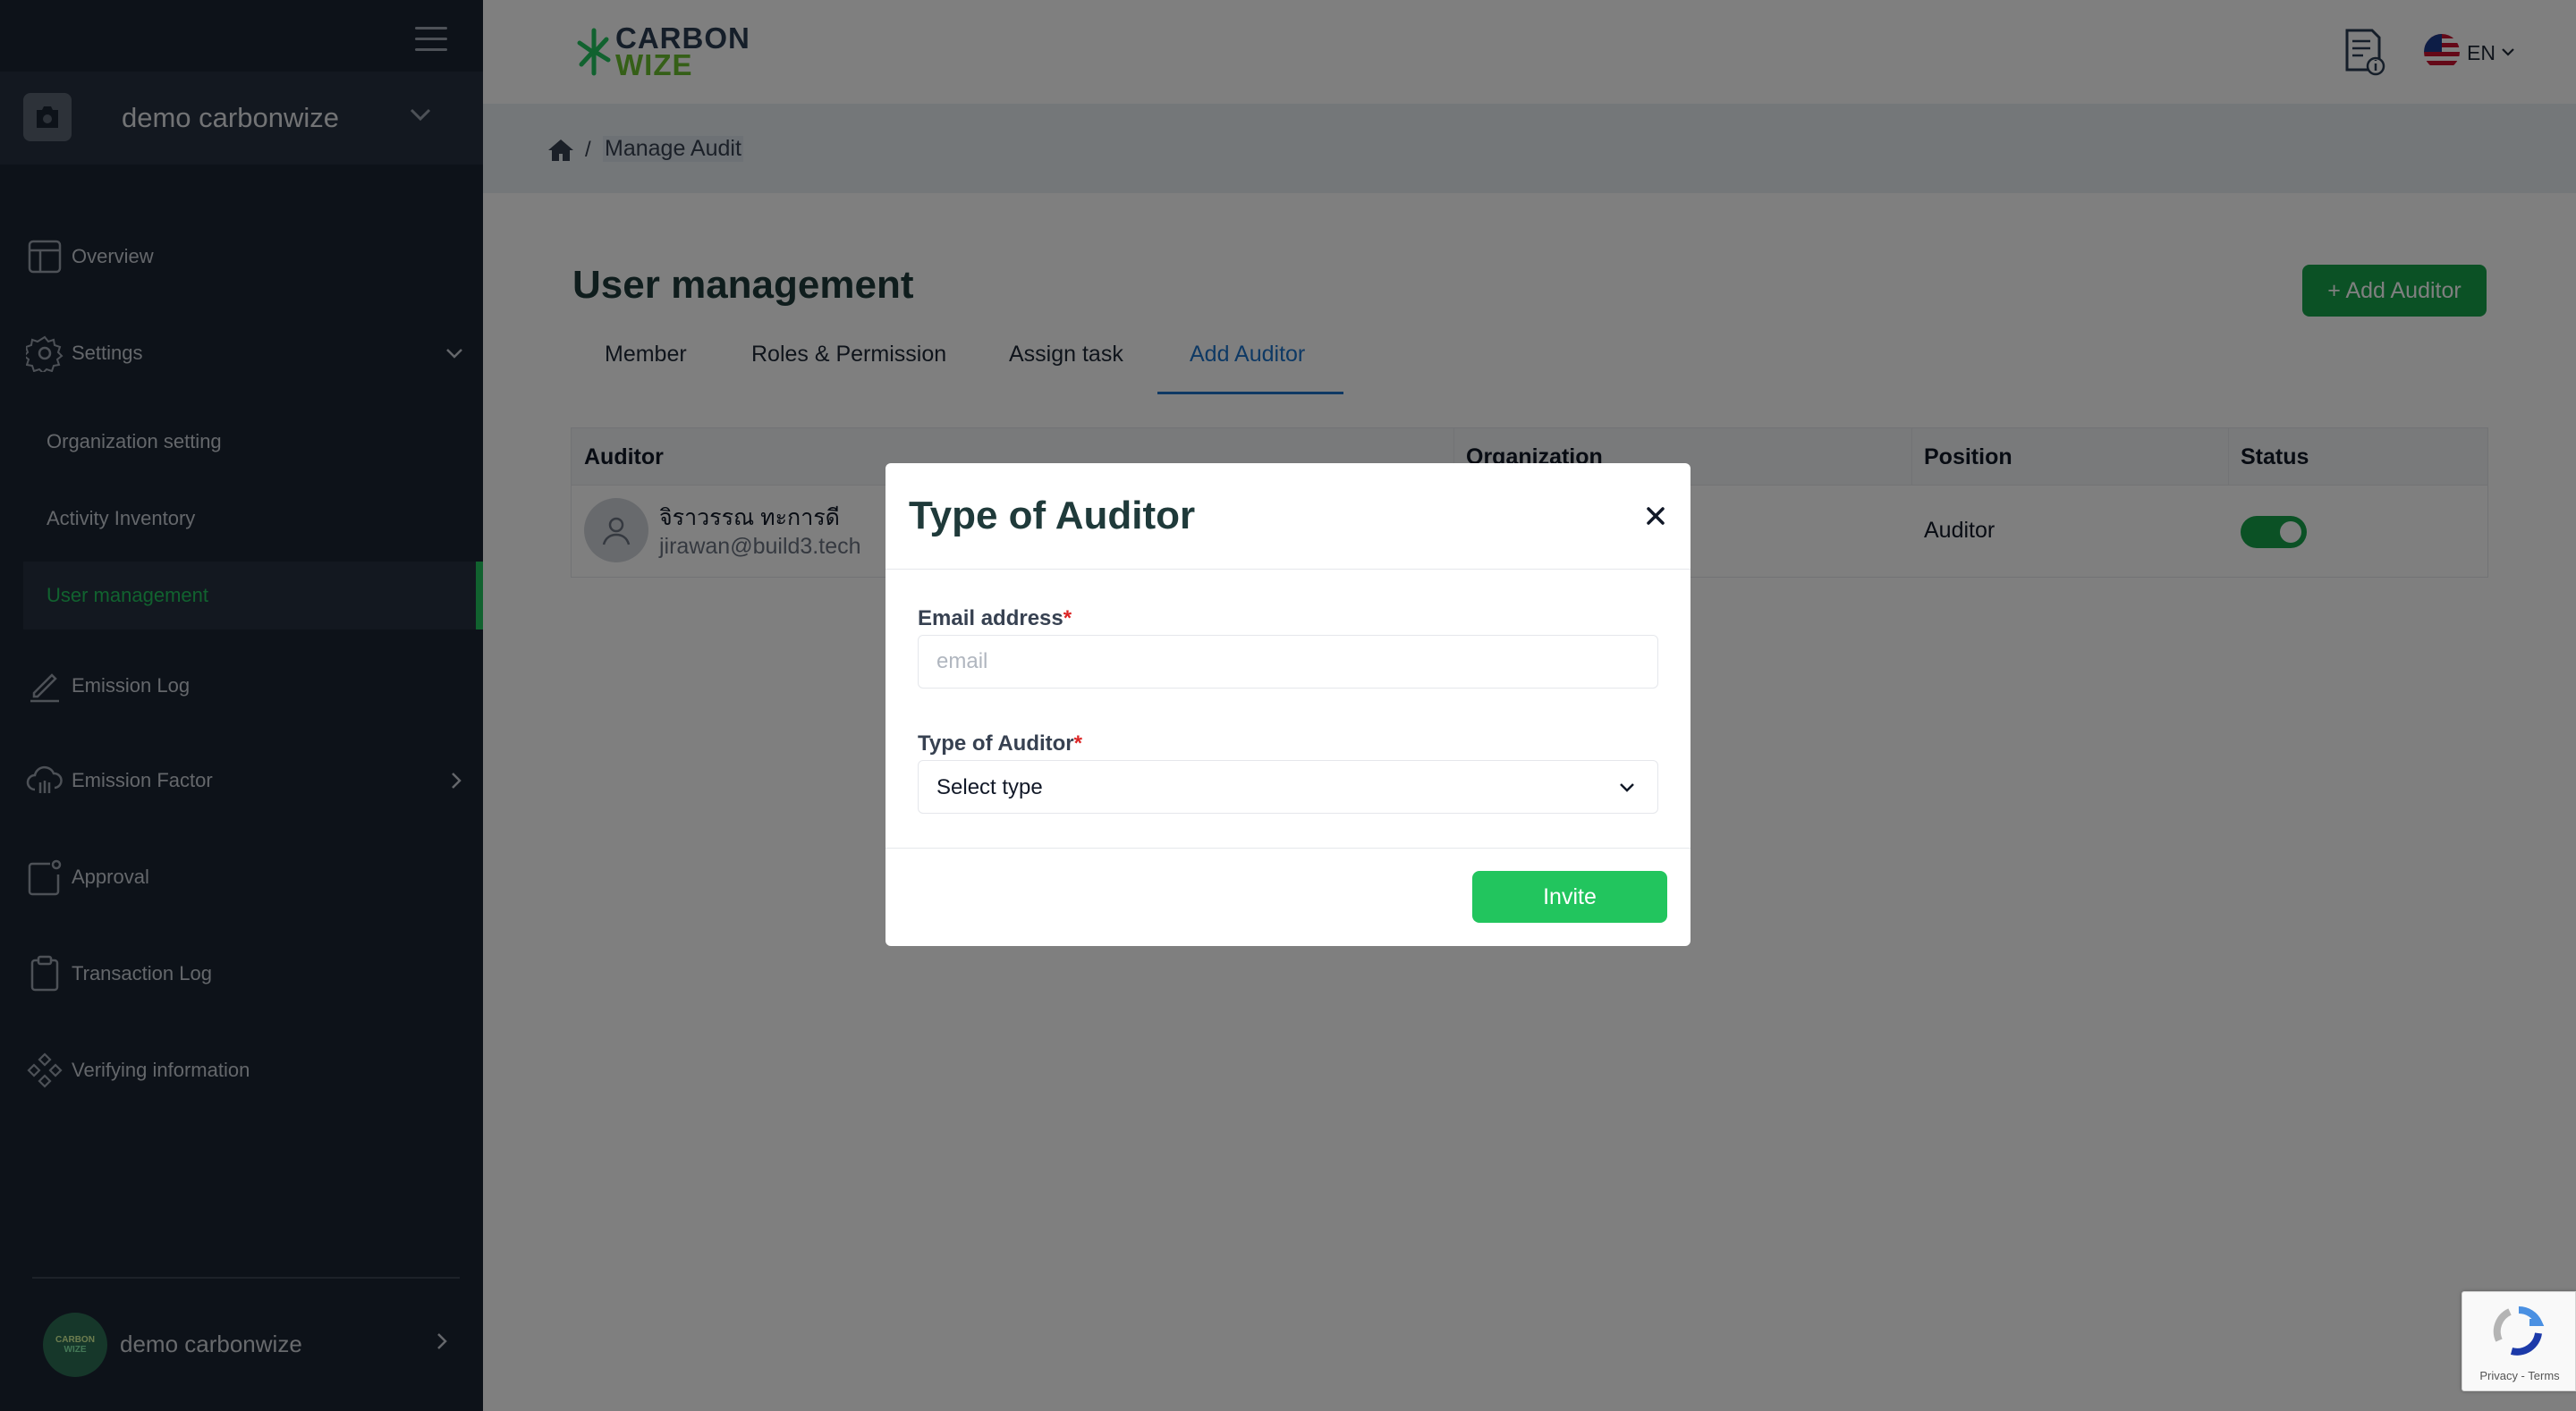 This screenshot has height=1411, width=2576. Describe the element at coordinates (1052, 515) in the screenshot. I see `modal-title: Type of Auditor` at that location.